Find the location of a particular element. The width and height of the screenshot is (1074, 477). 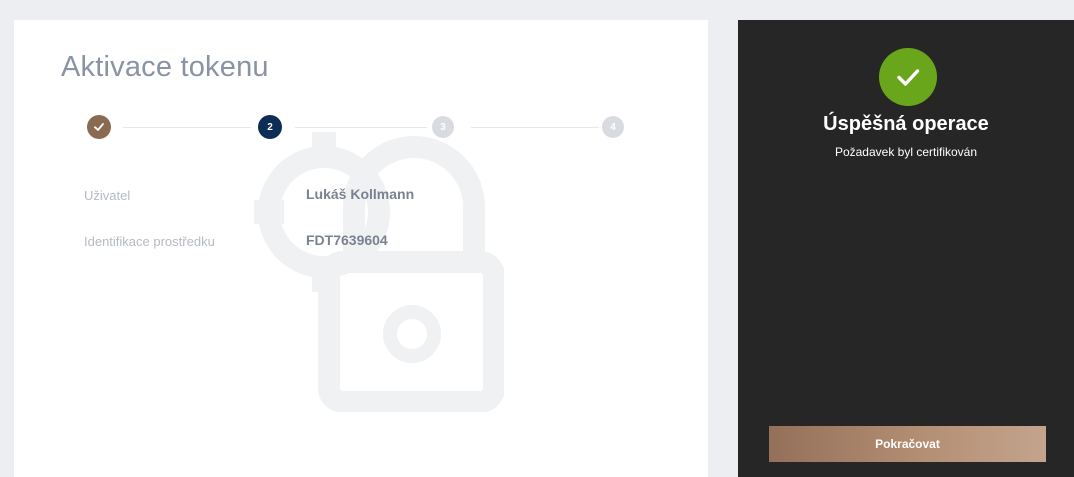

field-value-token-id: FDT7639604 is located at coordinates (347, 240).